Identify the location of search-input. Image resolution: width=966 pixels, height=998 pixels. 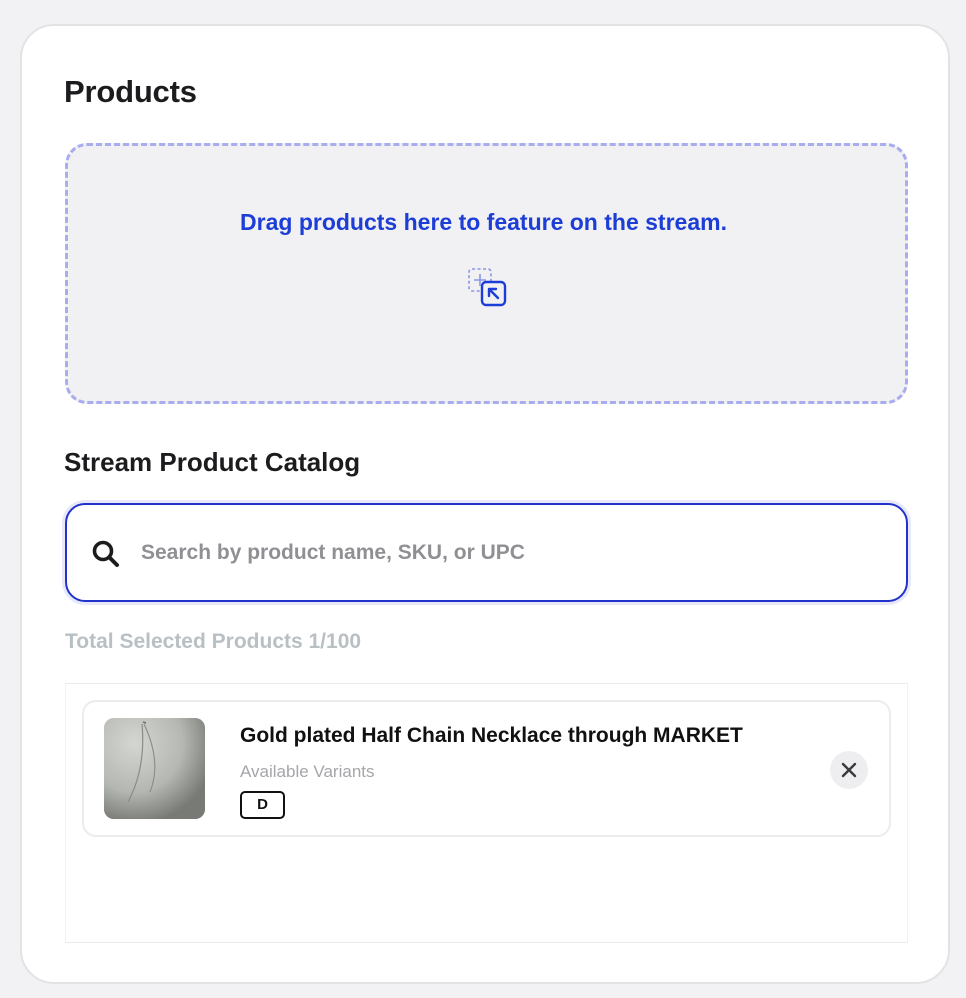
(511, 552).